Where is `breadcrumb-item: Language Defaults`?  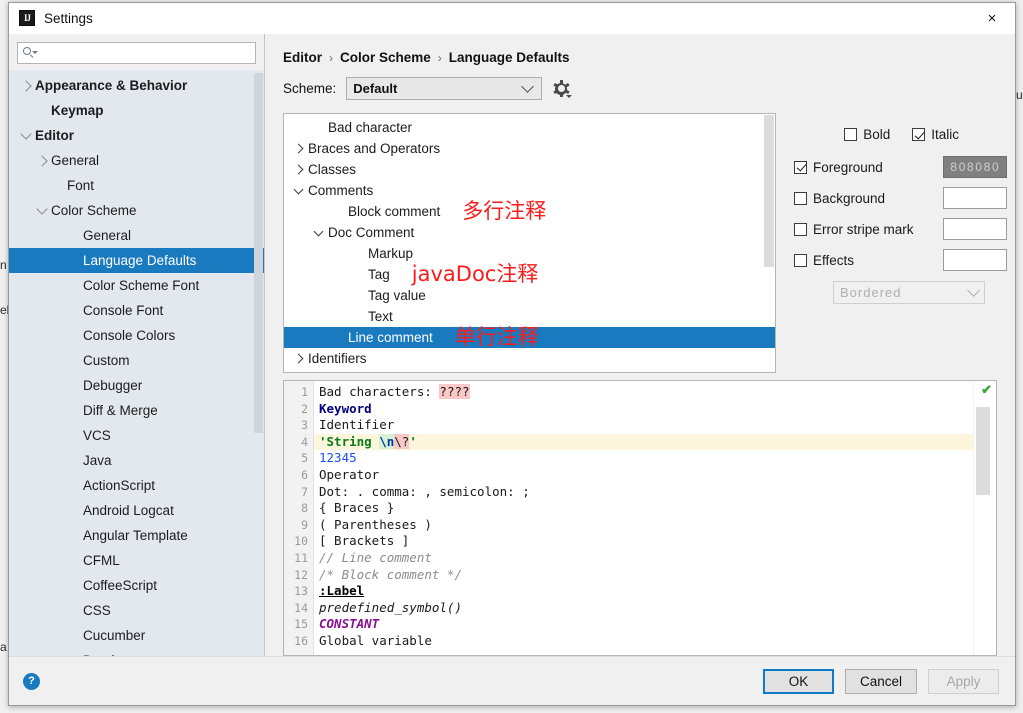
breadcrumb-item: Language Defaults is located at coordinates (509, 57).